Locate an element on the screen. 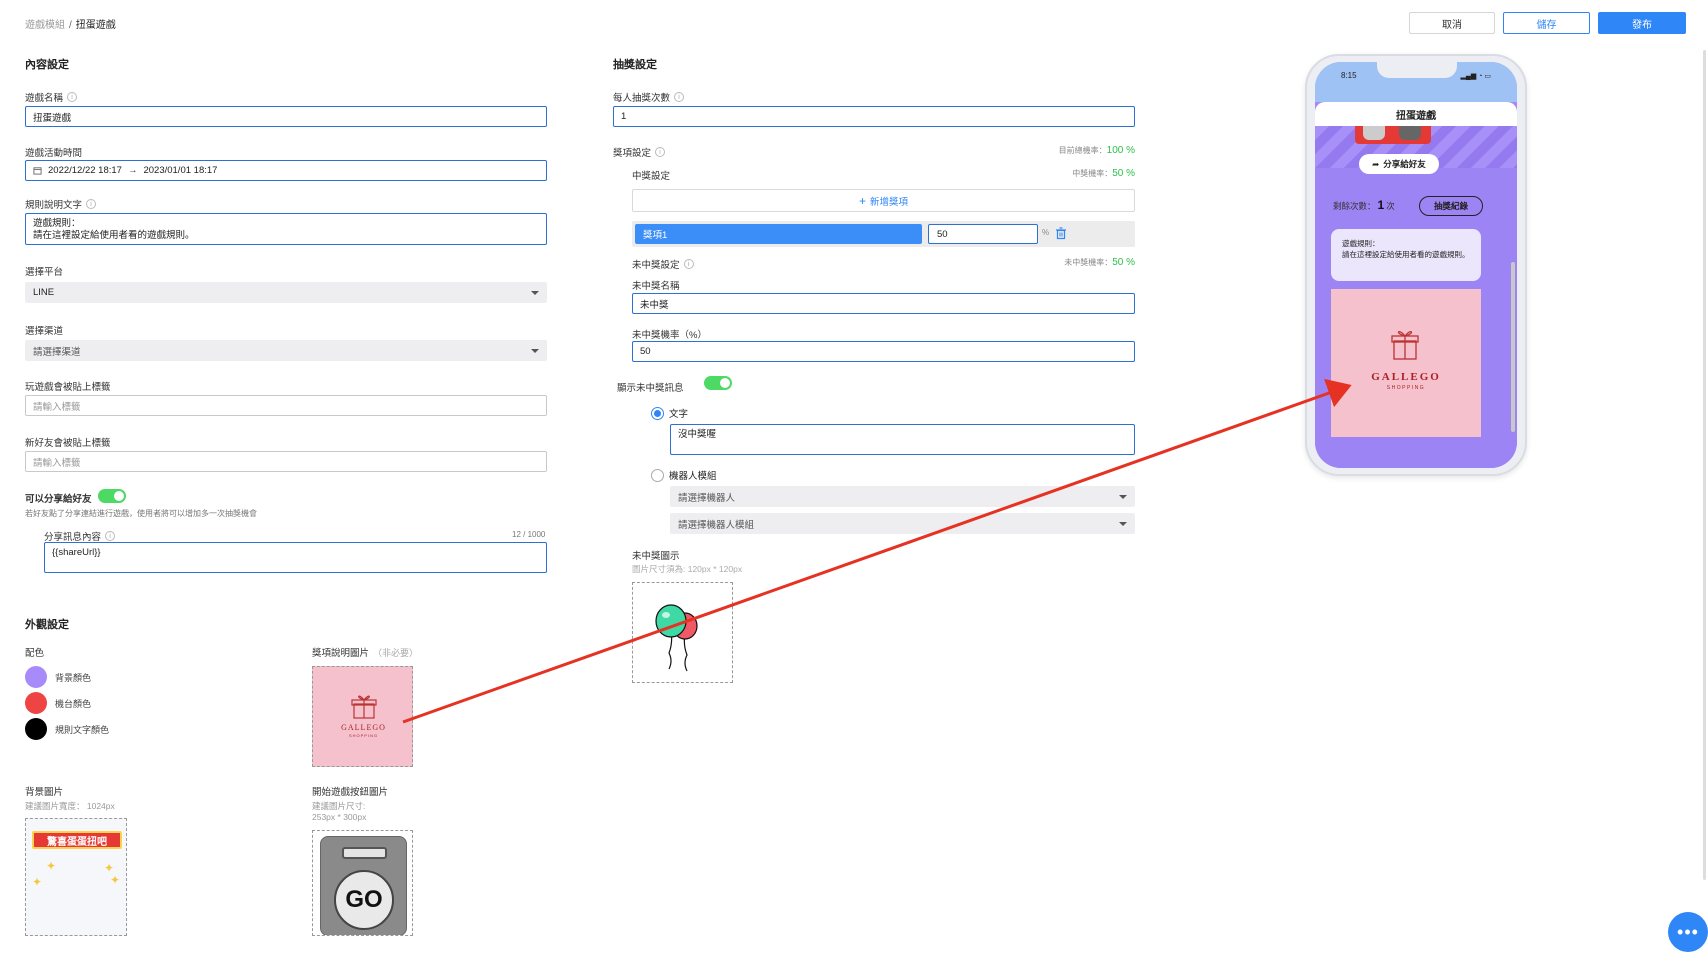  signal-battery-icon: ▂▄▆ ◔ ▭ is located at coordinates (1475, 76).